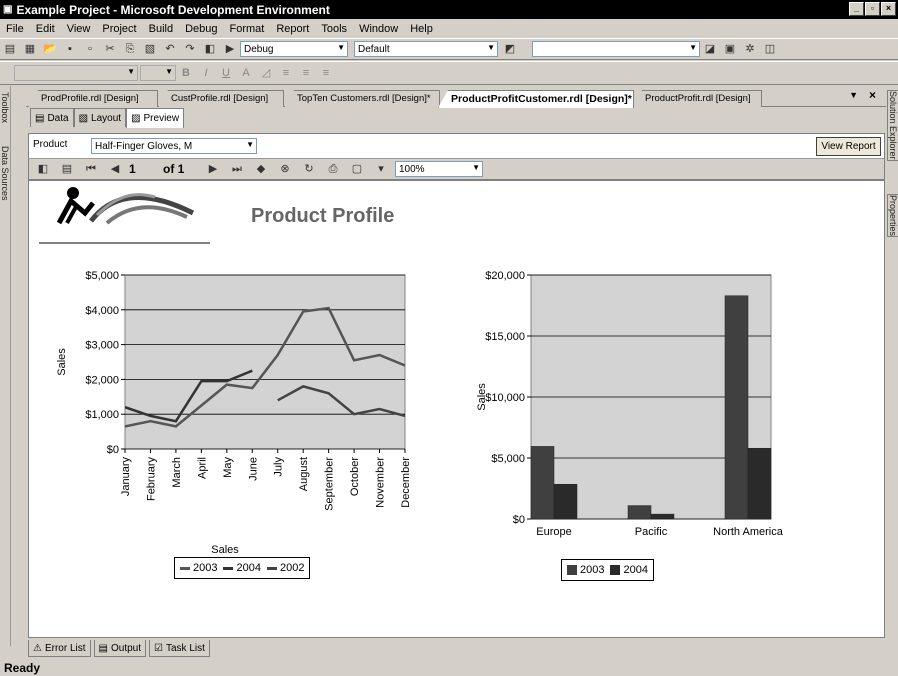 Image resolution: width=898 pixels, height=676 pixels. What do you see at coordinates (90, 49) in the screenshot?
I see `save-all-icon: ▫` at bounding box center [90, 49].